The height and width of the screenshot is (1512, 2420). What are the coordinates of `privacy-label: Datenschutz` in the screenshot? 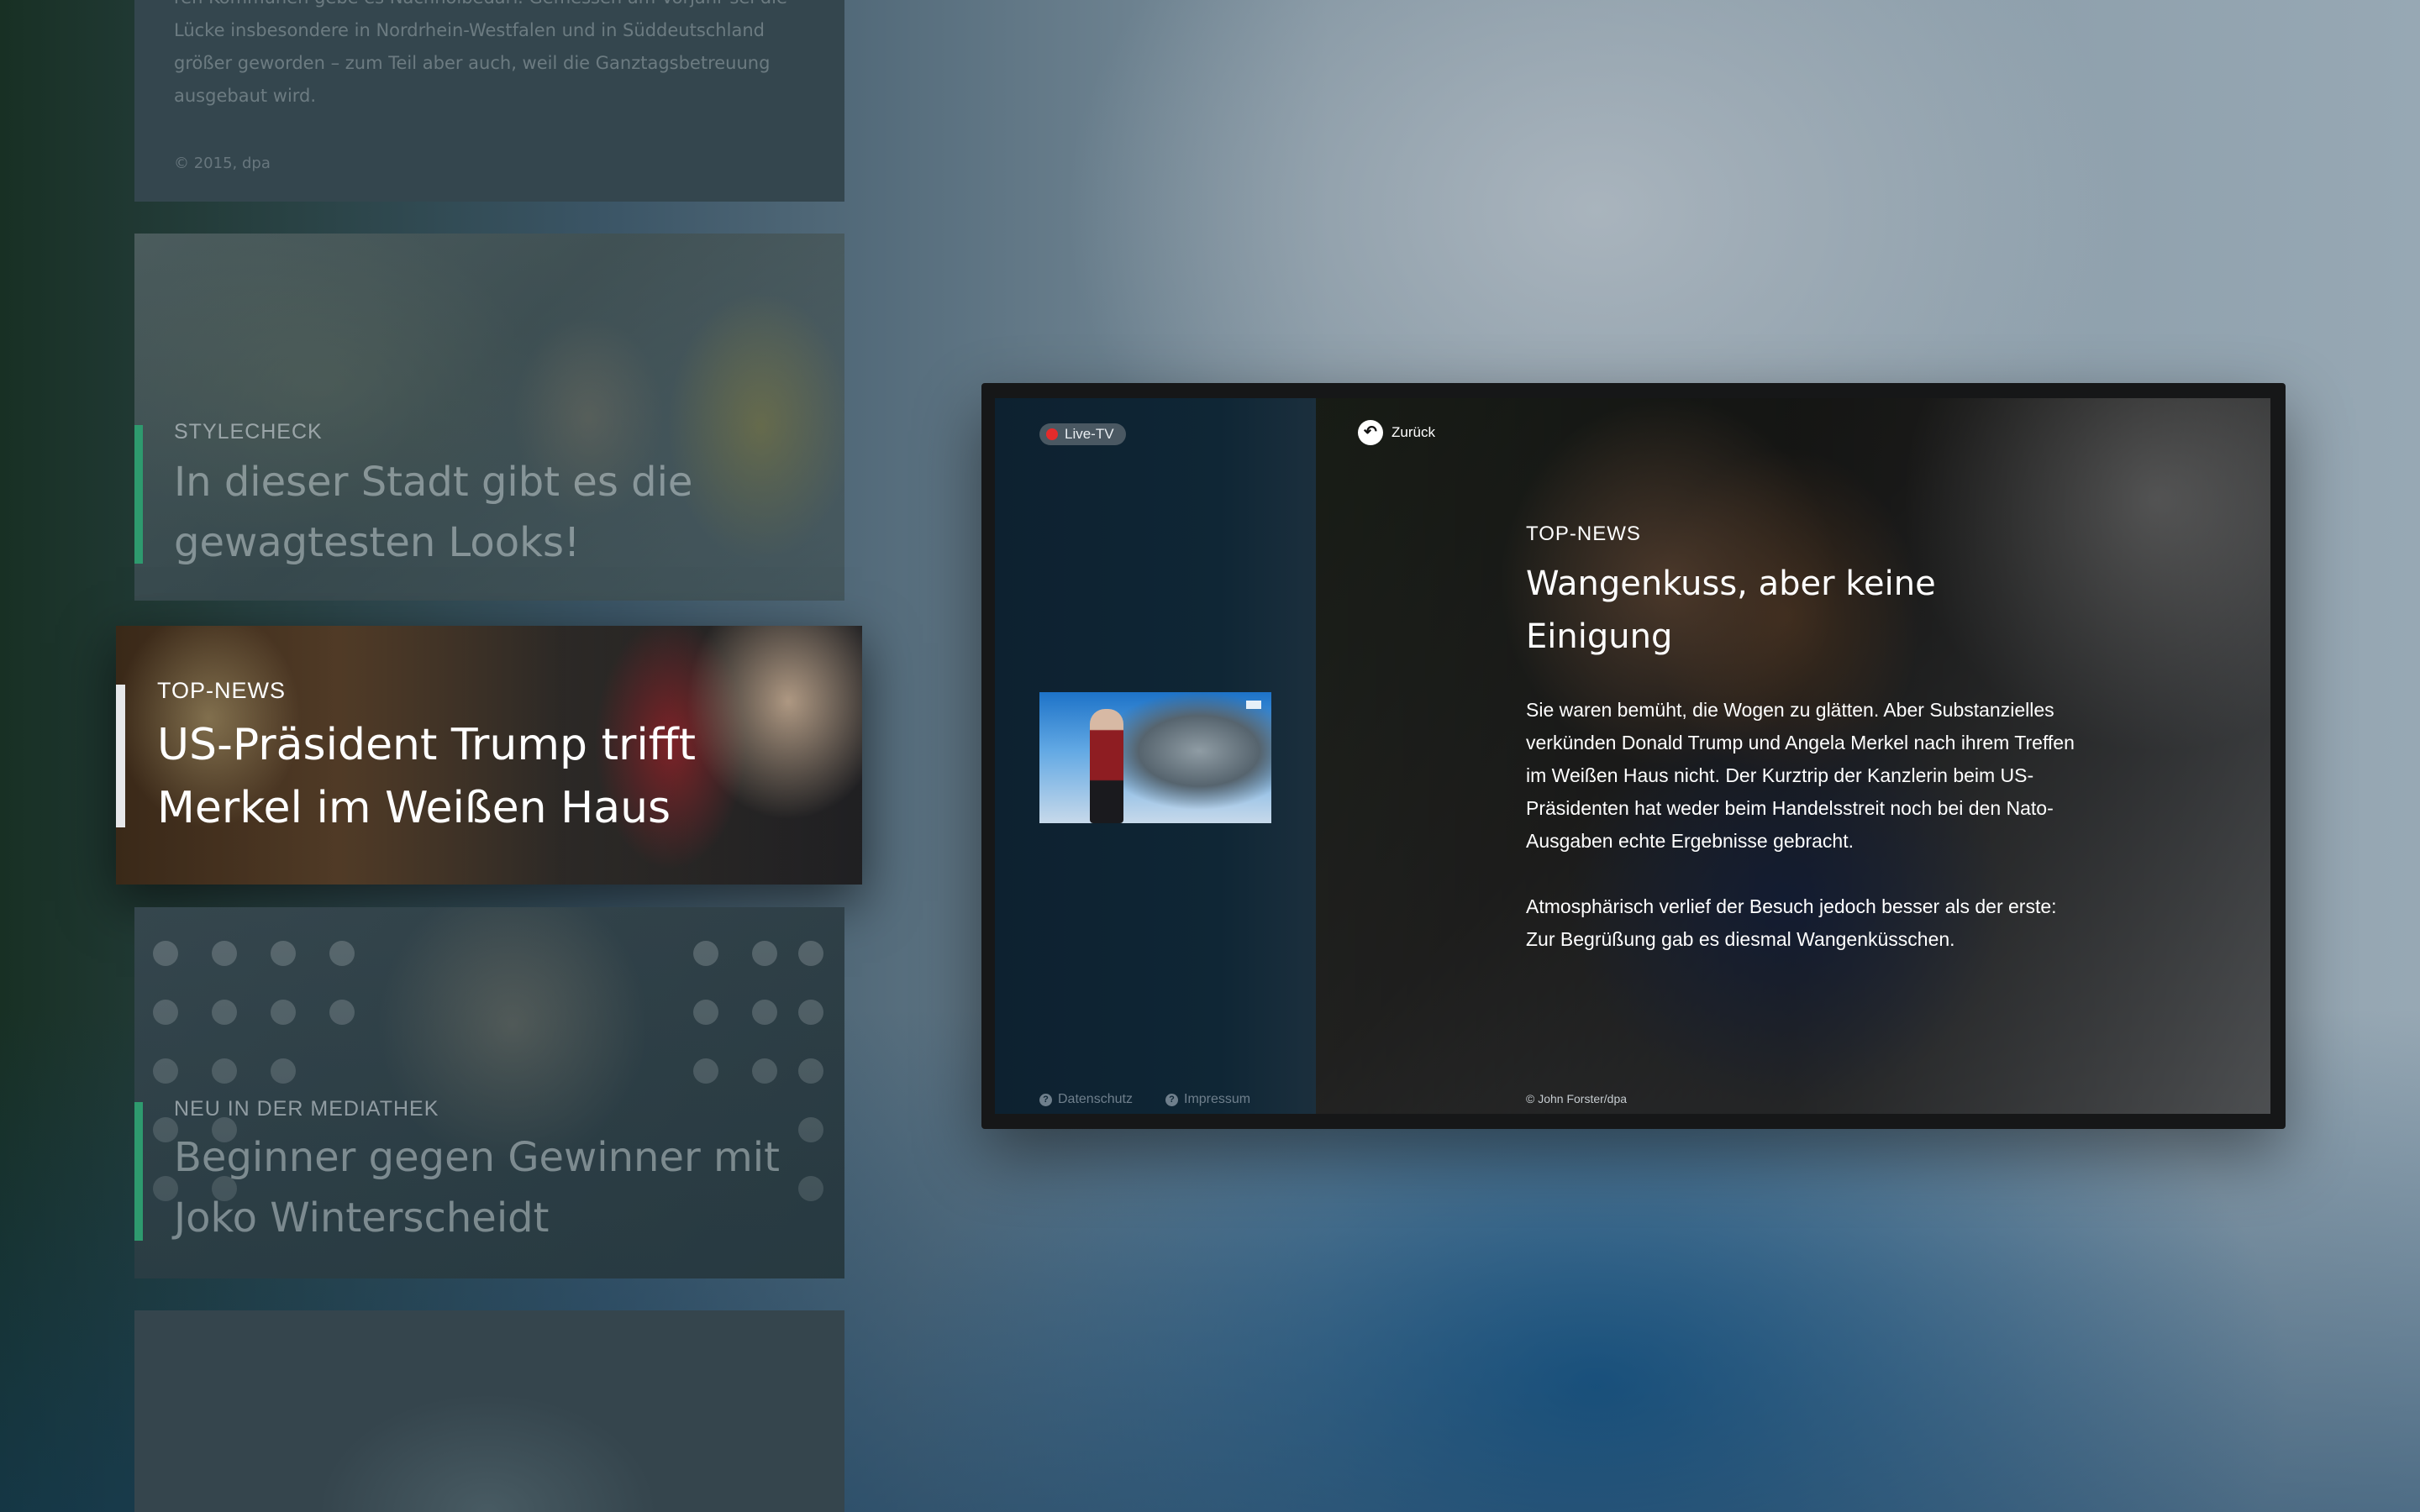 It's located at (1095, 1099).